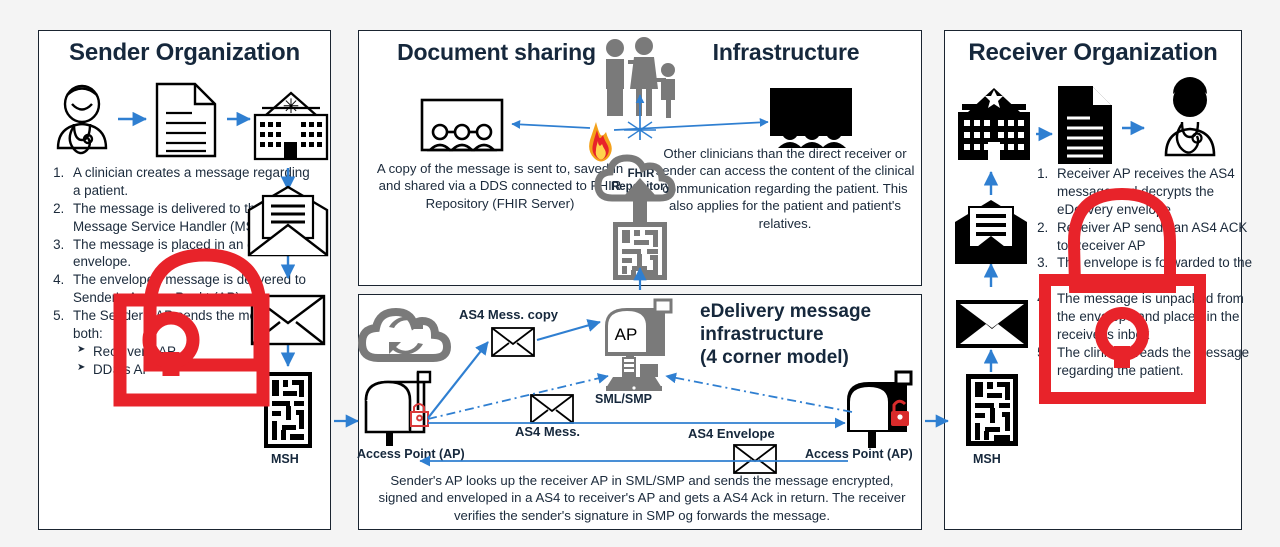 This screenshot has height=547, width=1280. What do you see at coordinates (184, 52) in the screenshot?
I see `sender-panel-title: Sender Organization` at bounding box center [184, 52].